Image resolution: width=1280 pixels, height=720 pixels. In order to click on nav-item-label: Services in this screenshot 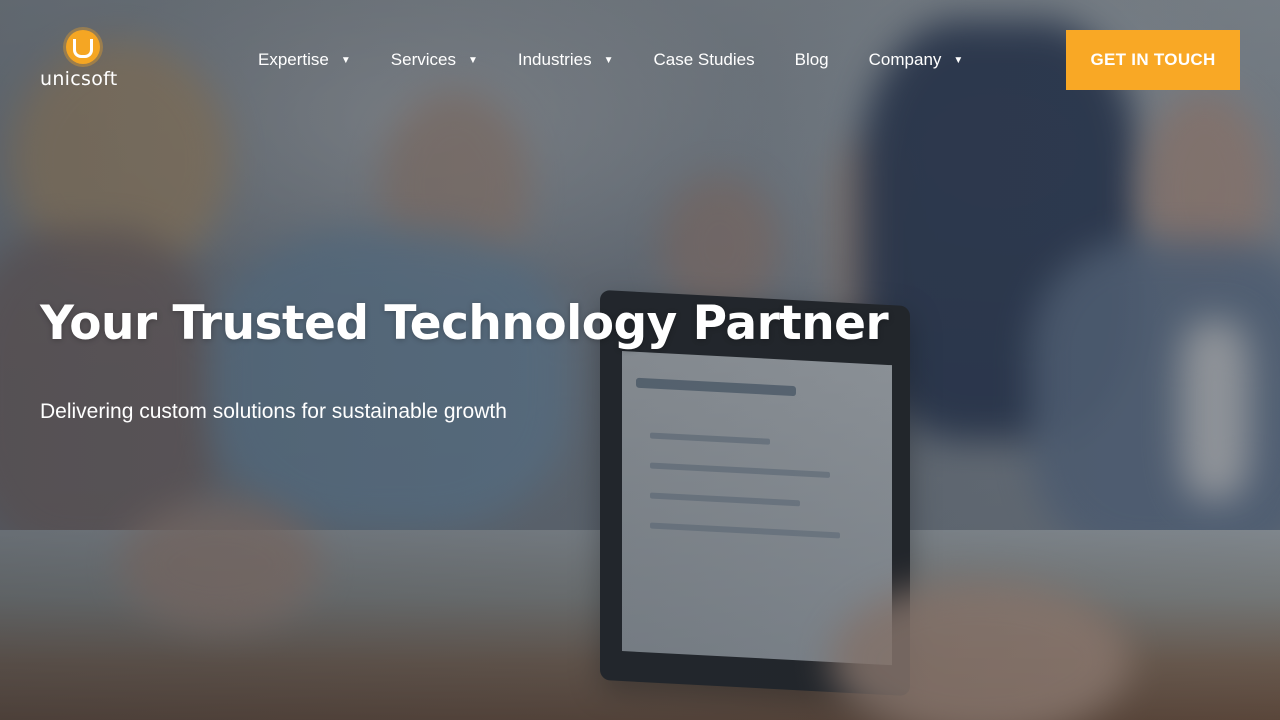, I will do `click(423, 59)`.